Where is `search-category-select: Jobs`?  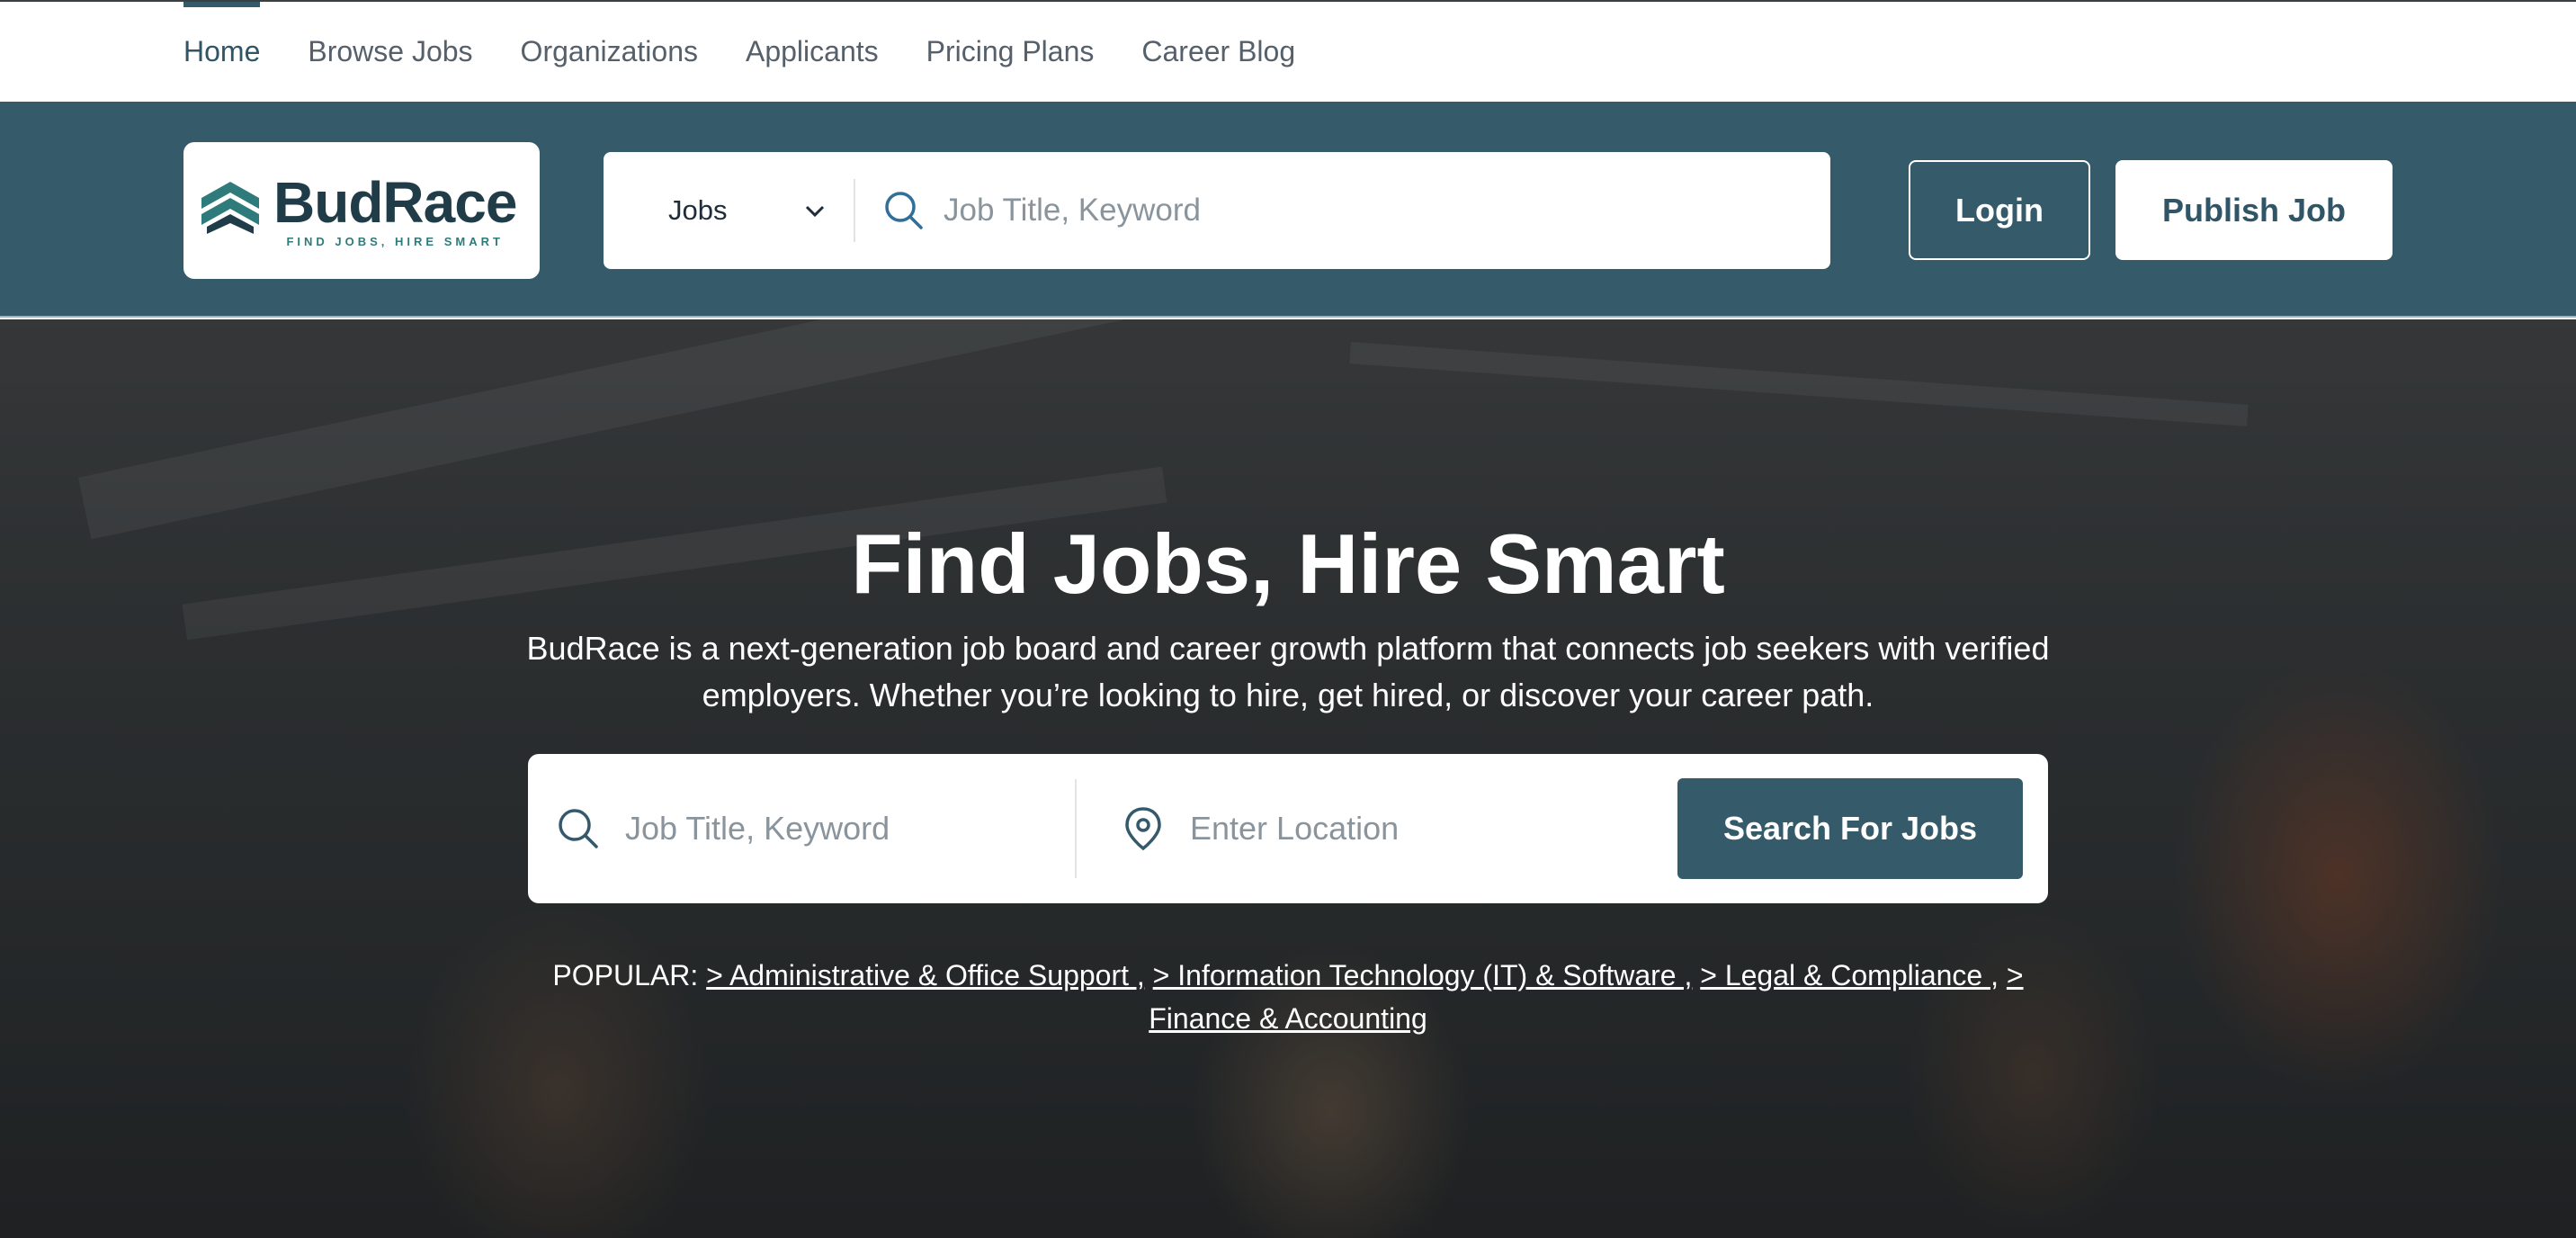
search-category-select: Jobs is located at coordinates (729, 210).